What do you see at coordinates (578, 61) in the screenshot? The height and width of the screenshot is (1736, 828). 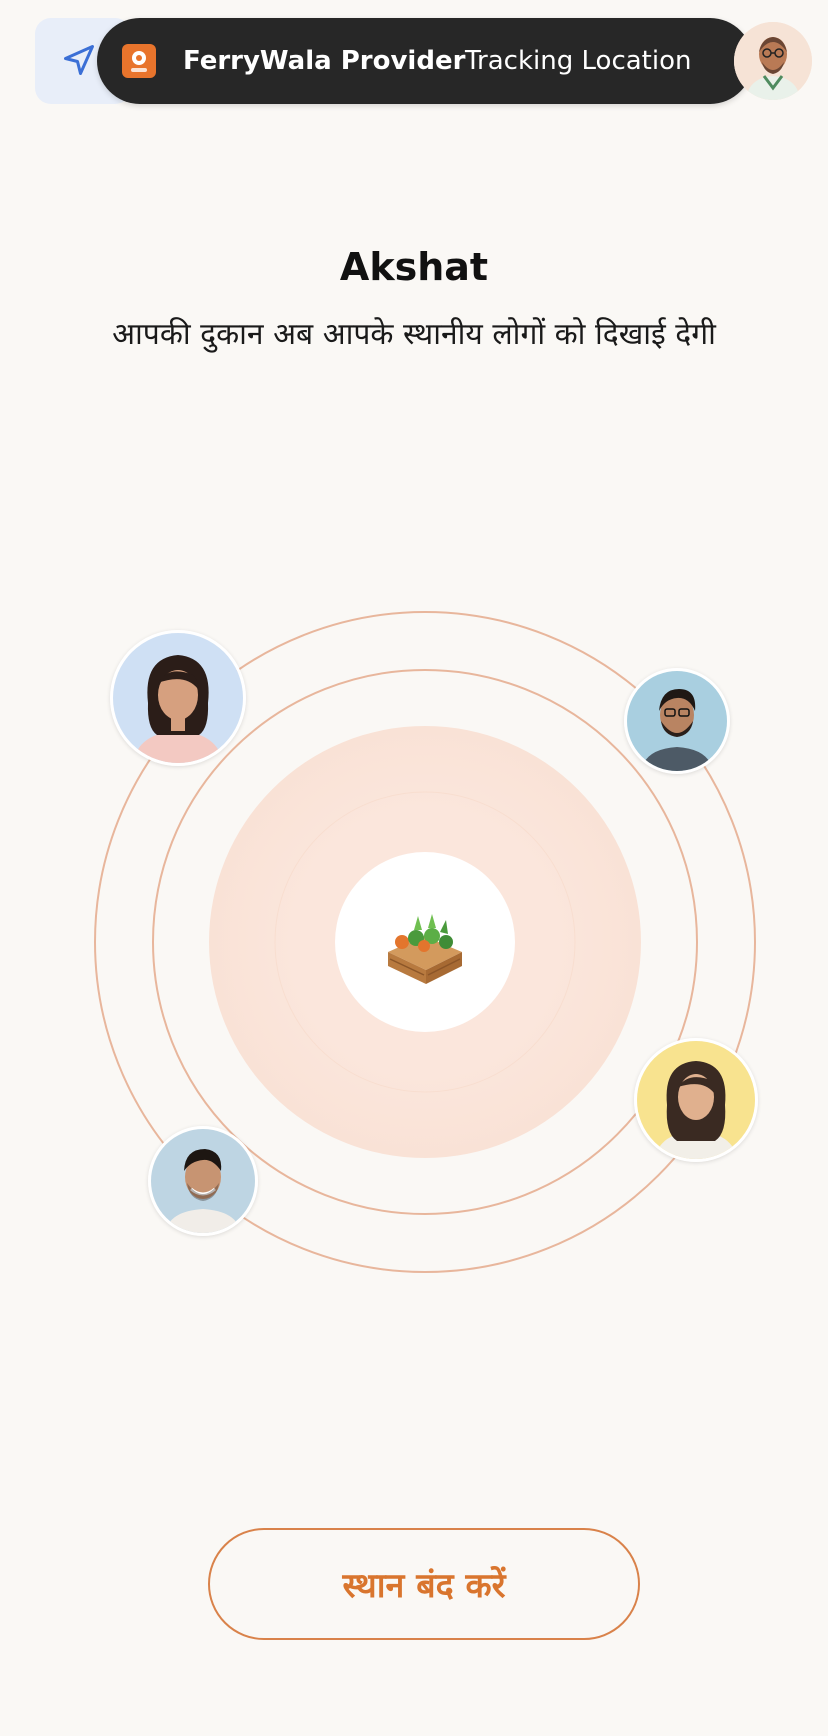 I see `notification-message: Tracking Location` at bounding box center [578, 61].